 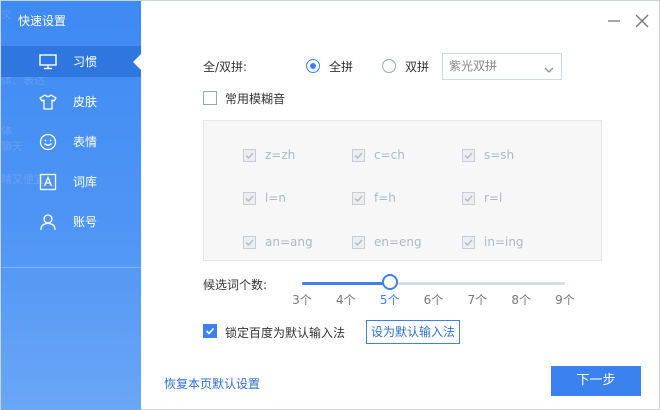 I want to click on chevron-down-icon, so click(x=549, y=66).